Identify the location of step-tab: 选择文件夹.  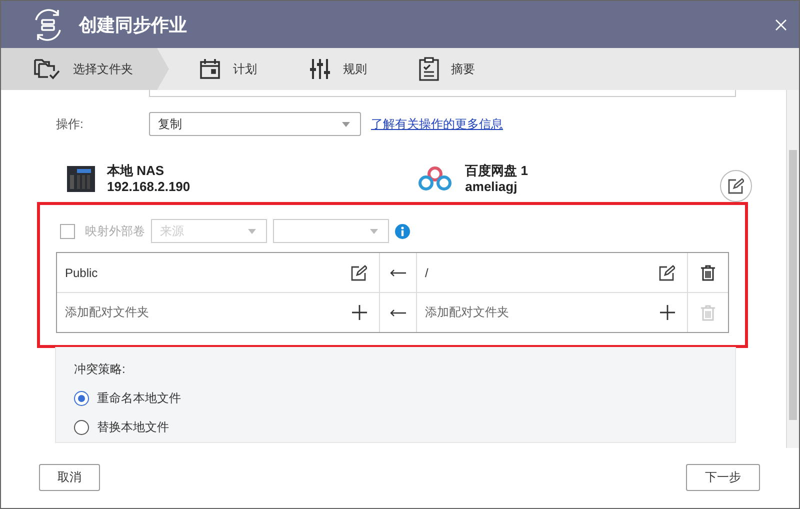
(85, 69).